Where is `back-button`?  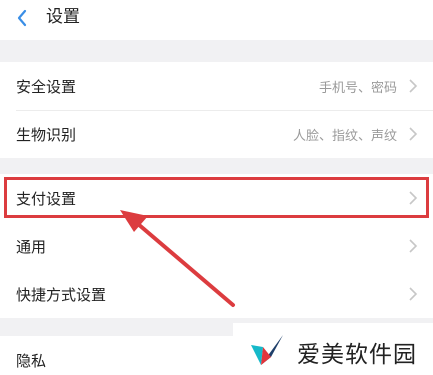 back-button is located at coordinates (22, 18).